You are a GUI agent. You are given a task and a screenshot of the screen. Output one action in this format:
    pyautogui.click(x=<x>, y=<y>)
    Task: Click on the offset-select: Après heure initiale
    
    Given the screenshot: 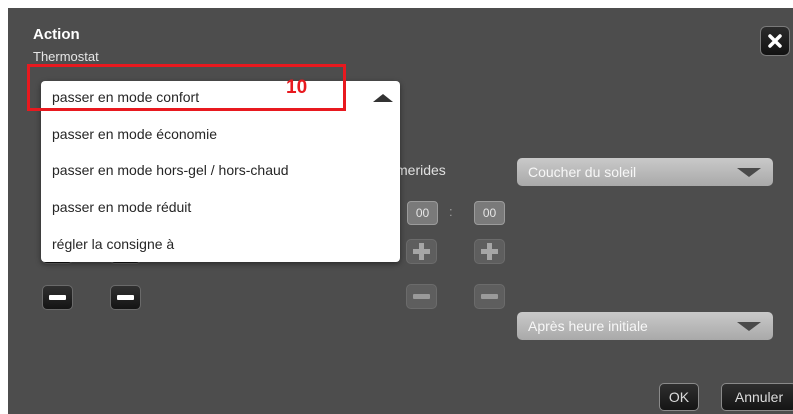 What is the action you would take?
    pyautogui.click(x=645, y=326)
    